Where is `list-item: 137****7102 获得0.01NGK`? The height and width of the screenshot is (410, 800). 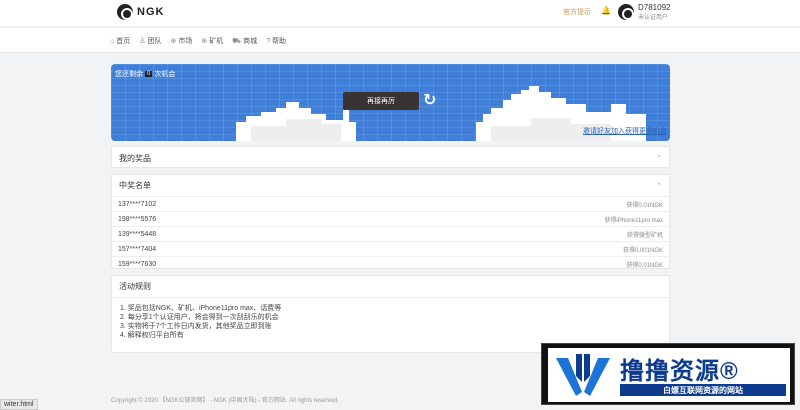 list-item: 137****7102 获得0.01NGK is located at coordinates (390, 204).